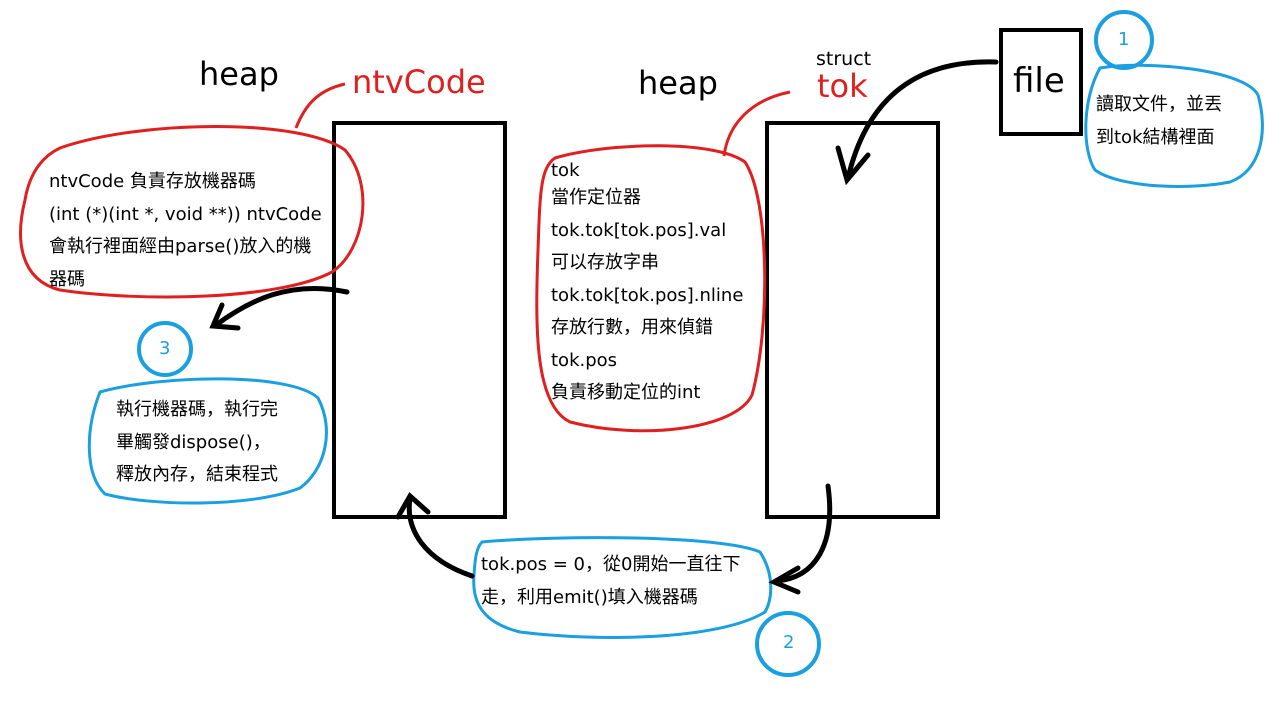  I want to click on right-heap-label: heap, so click(678, 83).